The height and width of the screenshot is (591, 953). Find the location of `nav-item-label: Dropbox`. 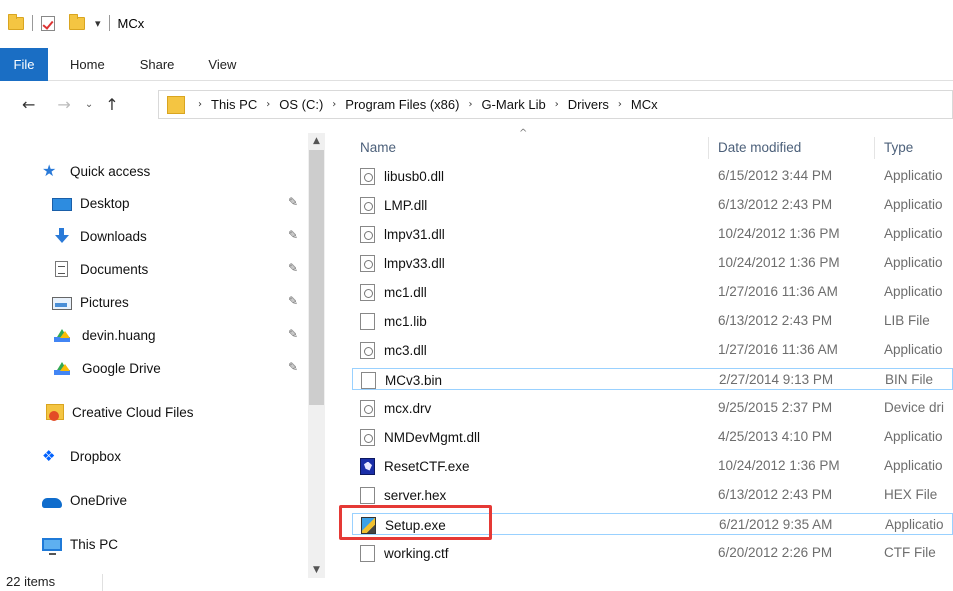

nav-item-label: Dropbox is located at coordinates (96, 456).